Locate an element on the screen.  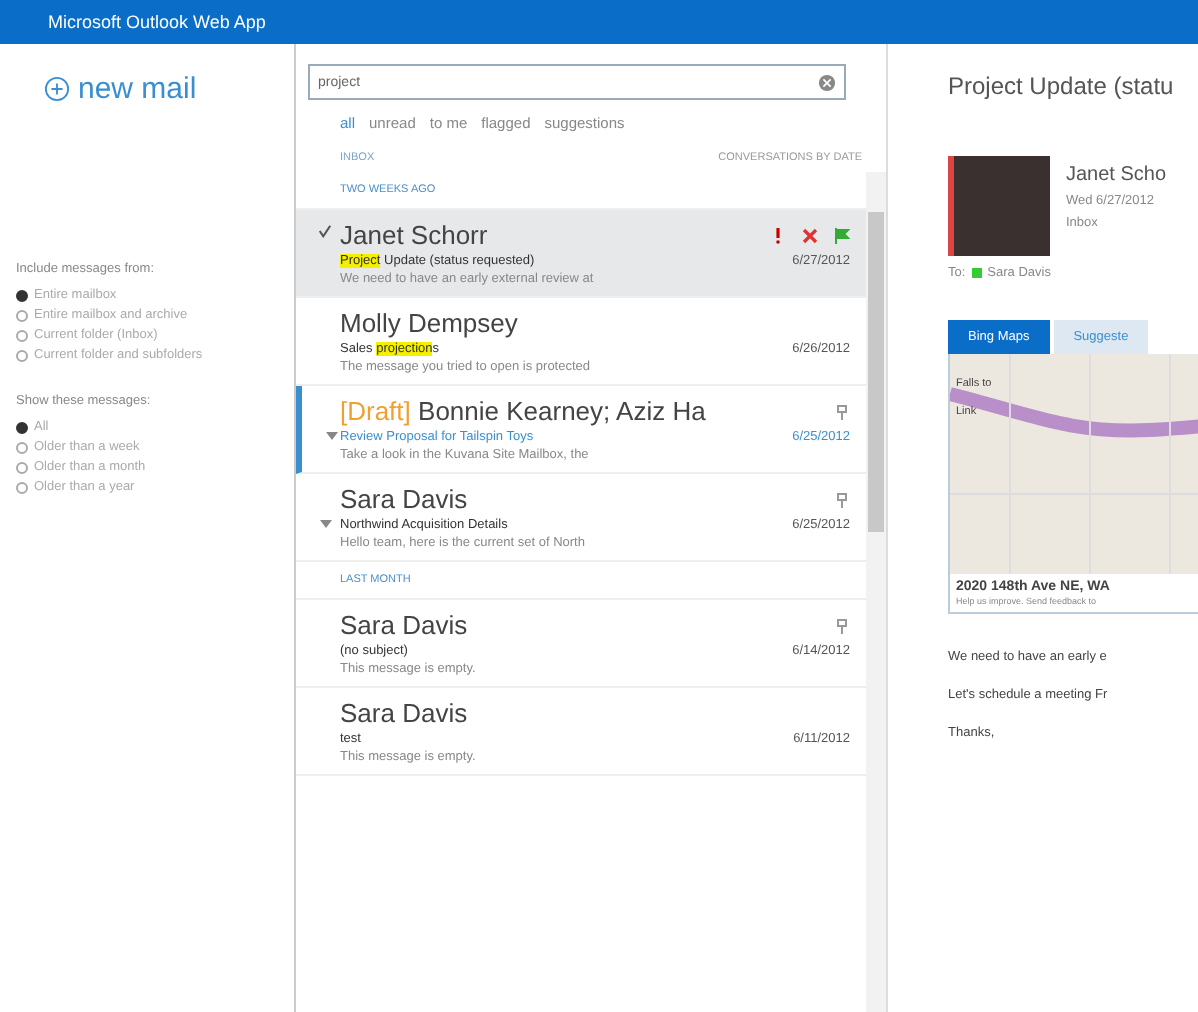
sender-name: [Draft] Bonnie Kearney; Aziz Ha is located at coordinates (523, 411).